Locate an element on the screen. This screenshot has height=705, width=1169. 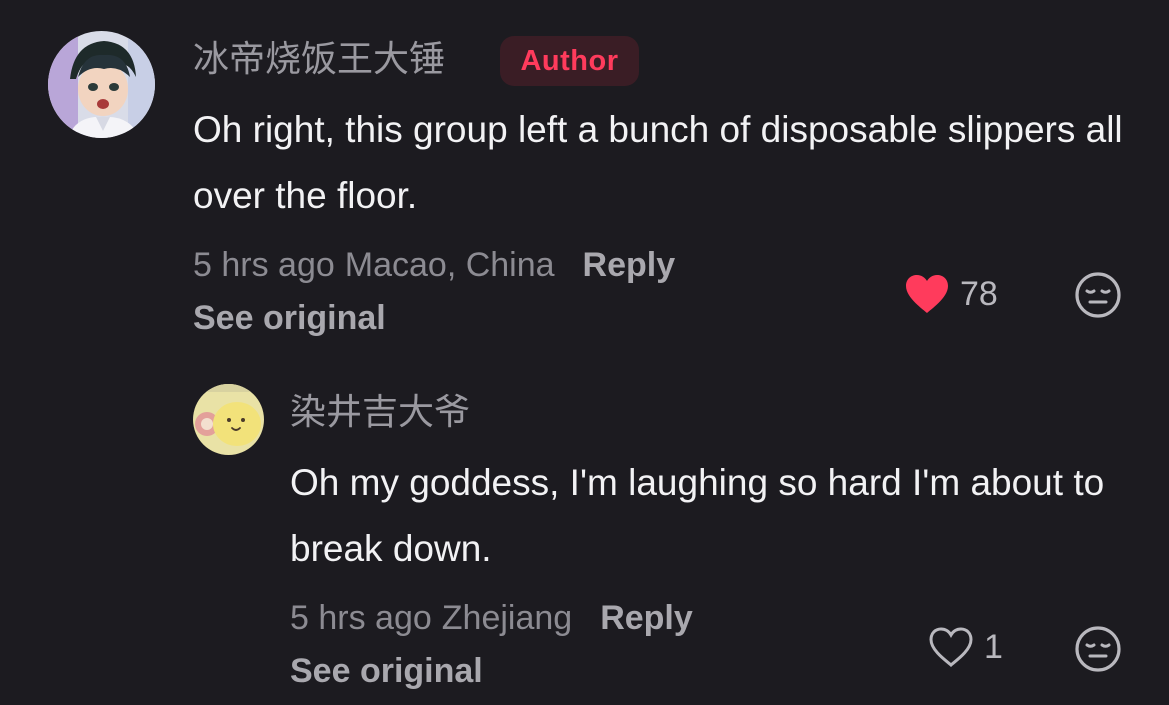
reply-location: Zhejiang is located at coordinates (507, 618).